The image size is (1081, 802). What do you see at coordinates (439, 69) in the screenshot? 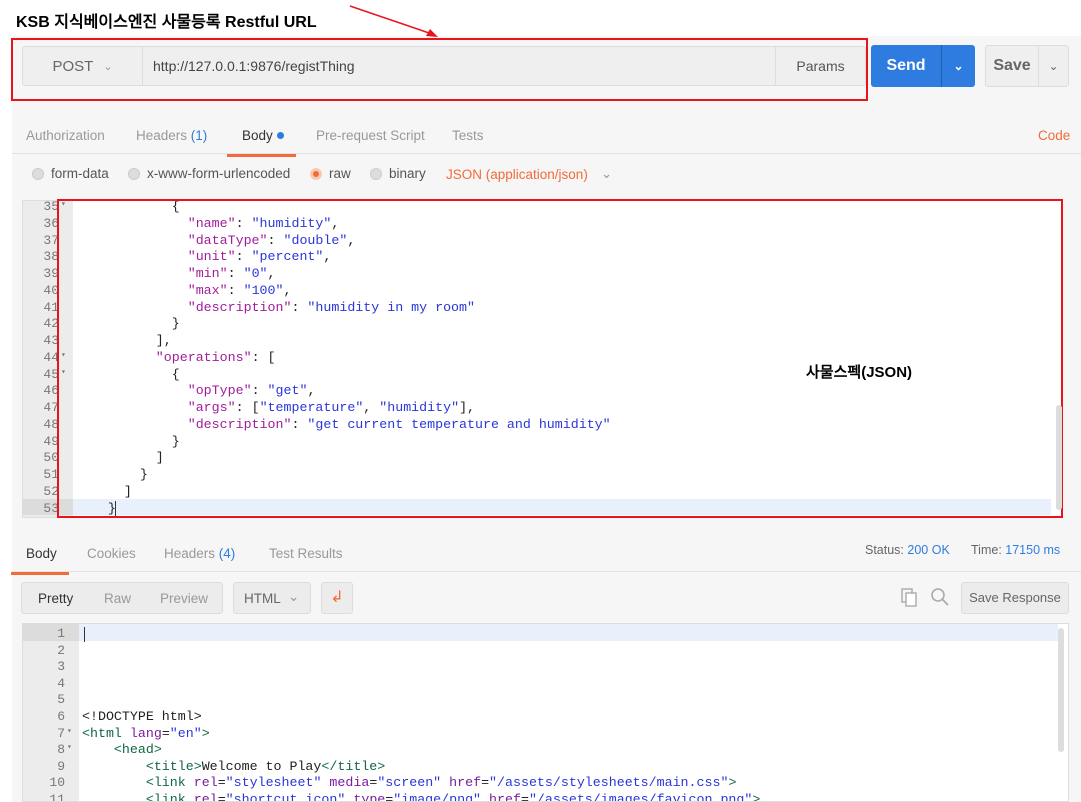
I see `annotation-url-box` at bounding box center [439, 69].